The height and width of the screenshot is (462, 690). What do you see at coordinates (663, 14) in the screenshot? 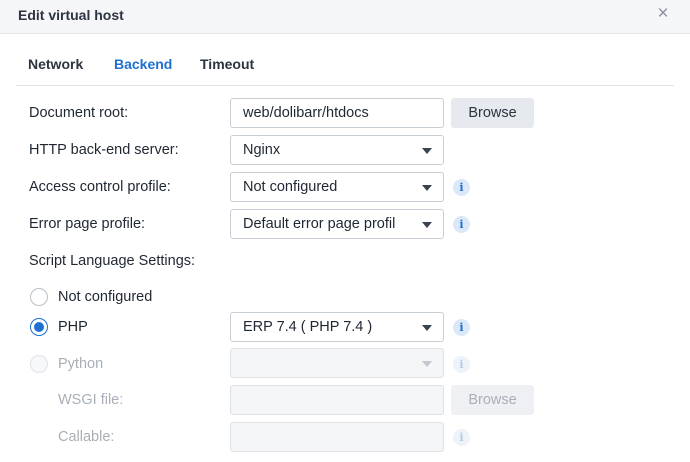
I see `close-icon: ×` at bounding box center [663, 14].